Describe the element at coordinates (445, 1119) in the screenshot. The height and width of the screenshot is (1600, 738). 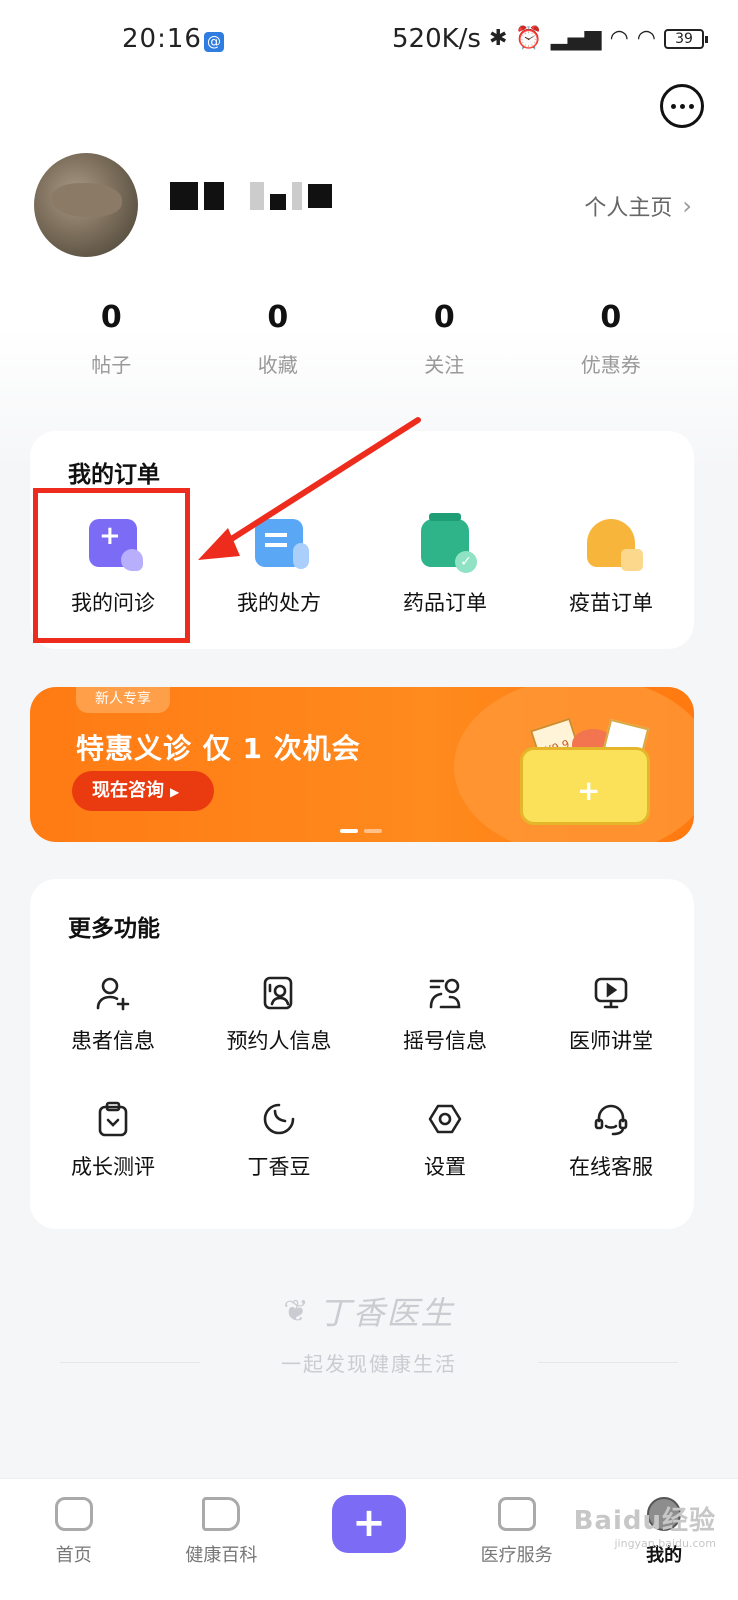
I see `settings-icon` at that location.